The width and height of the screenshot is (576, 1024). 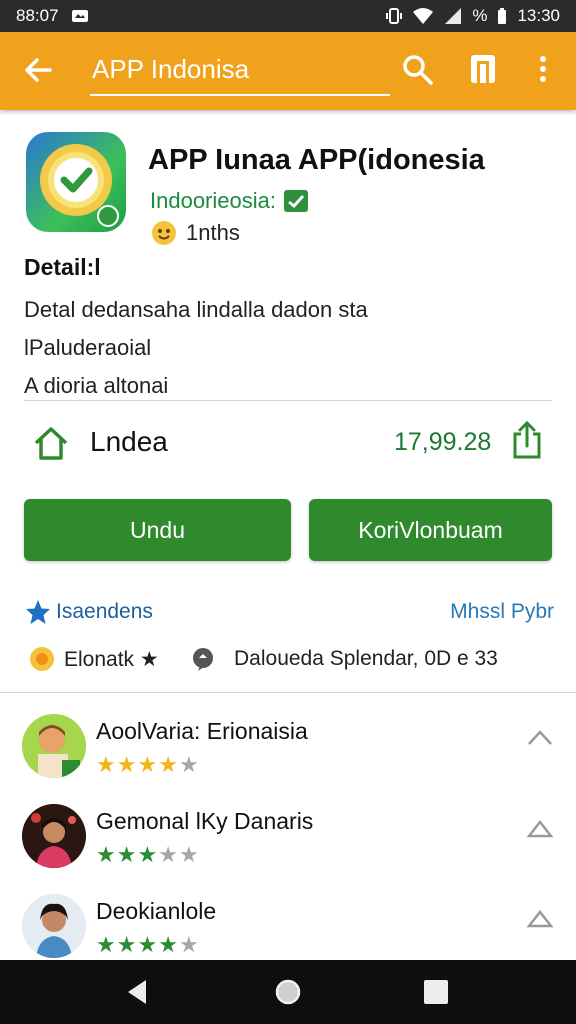 What do you see at coordinates (205, 821) in the screenshot?
I see `reviewer-name: Gemonal lKy Danaris` at bounding box center [205, 821].